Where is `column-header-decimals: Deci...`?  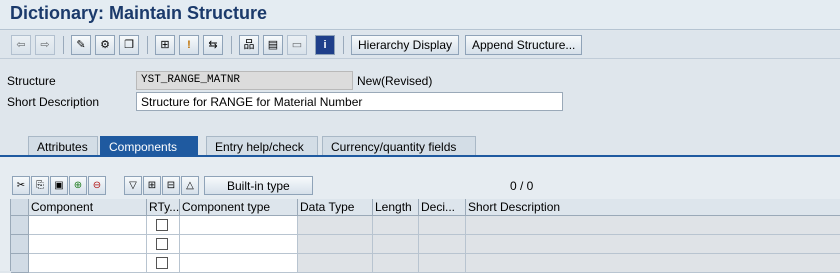 column-header-decimals: Deci... is located at coordinates (442, 207).